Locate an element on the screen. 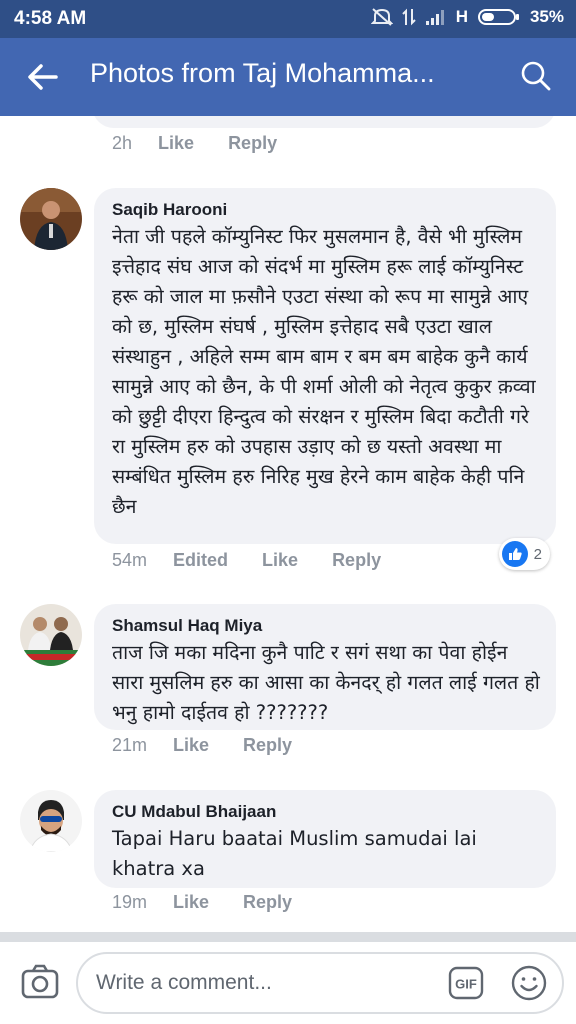 Image resolution: width=576 pixels, height=1024 pixels. comment-age: 21m is located at coordinates (130, 745).